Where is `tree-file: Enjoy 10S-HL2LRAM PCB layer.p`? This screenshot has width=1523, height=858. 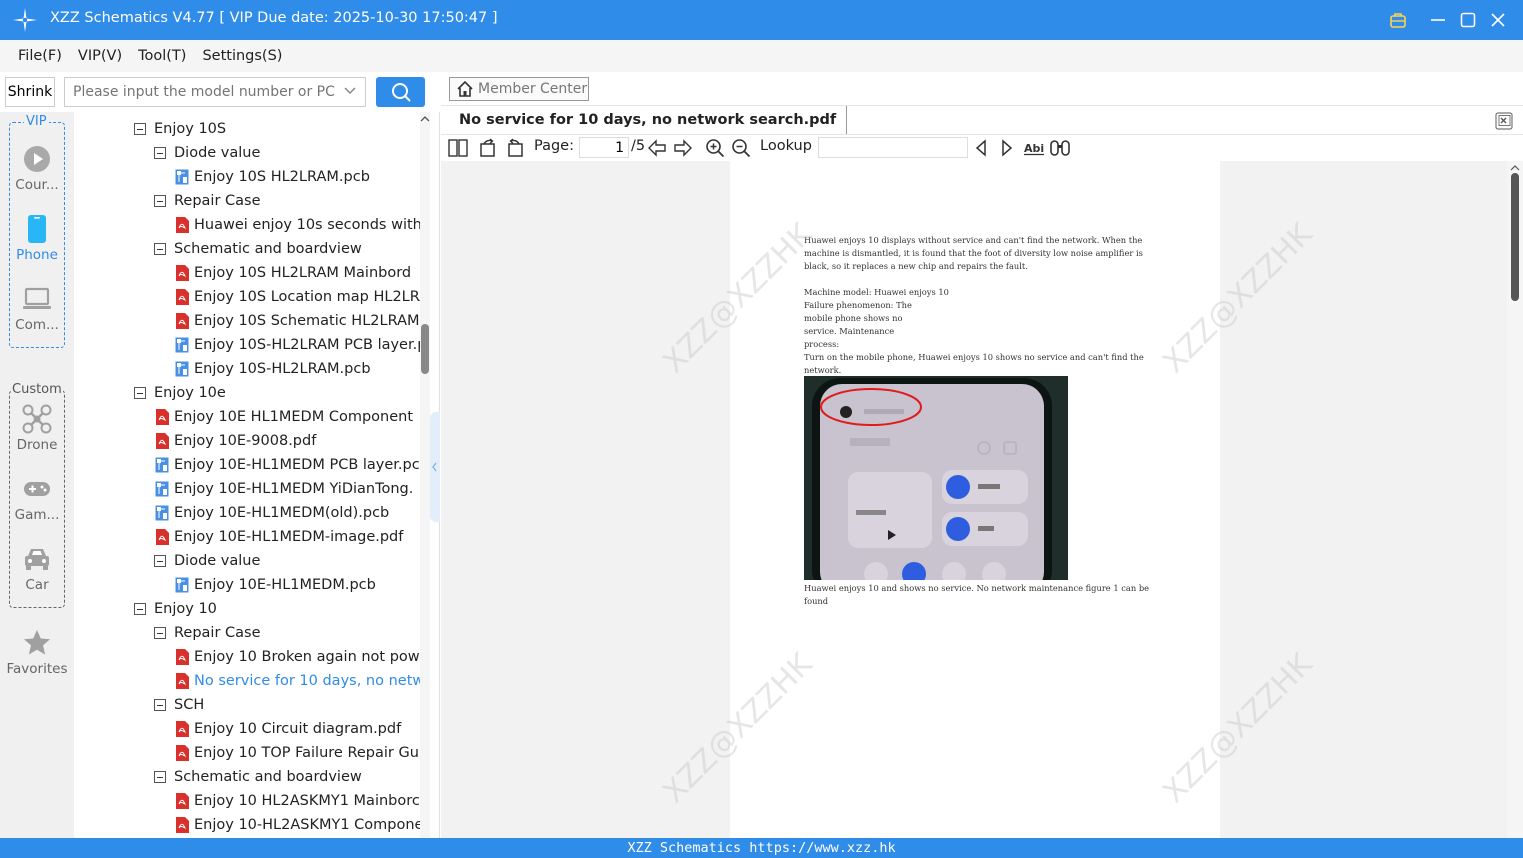
tree-file: Enjoy 10S-HL2LRAM PCB layer.p is located at coordinates (297, 345).